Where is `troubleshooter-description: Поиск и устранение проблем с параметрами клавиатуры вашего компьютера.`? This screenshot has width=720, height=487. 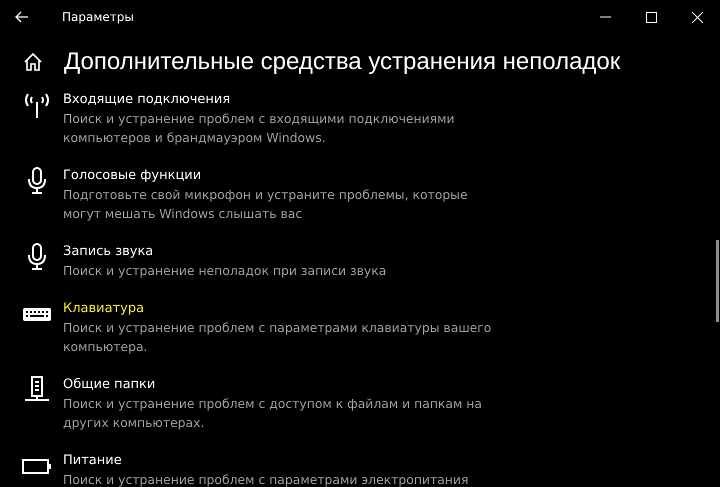
troubleshooter-description: Поиск и устранение проблем с параметрами клавиатуры вашего компьютера. is located at coordinates (277, 337).